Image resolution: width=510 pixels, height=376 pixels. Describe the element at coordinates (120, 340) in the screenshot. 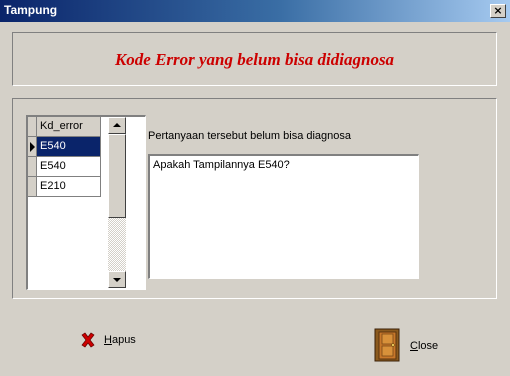

I see `hapus-label: Hapus` at that location.